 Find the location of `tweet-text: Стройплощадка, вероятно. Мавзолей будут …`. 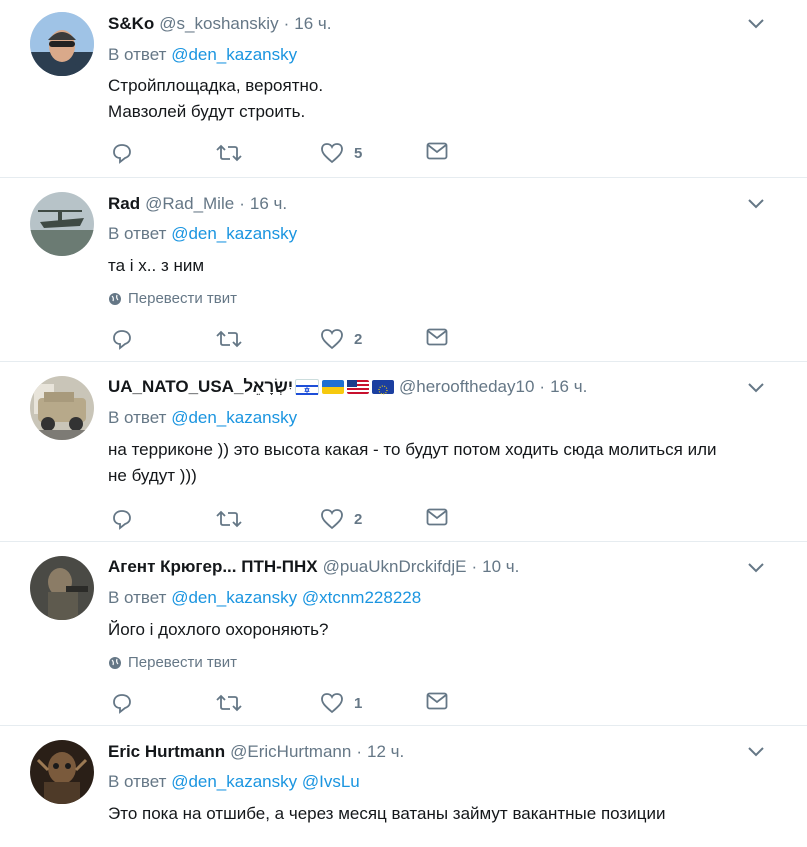

tweet-text: Стройплощадка, вероятно. Мавзолей будут … is located at coordinates (438, 99).